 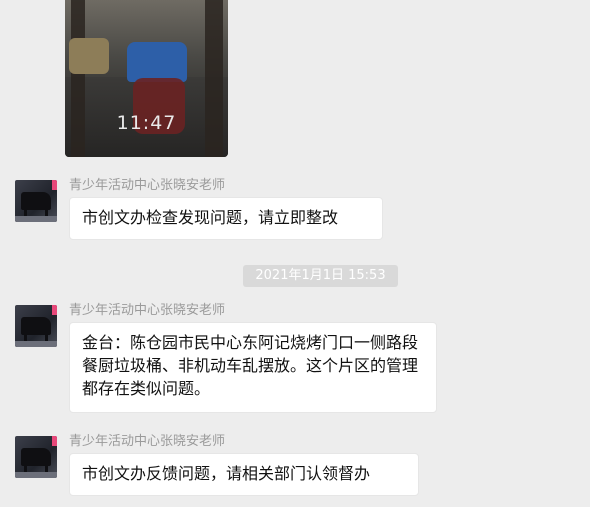 I want to click on timestamp-divider: 2021年1月1日 15:53, so click(x=320, y=276).